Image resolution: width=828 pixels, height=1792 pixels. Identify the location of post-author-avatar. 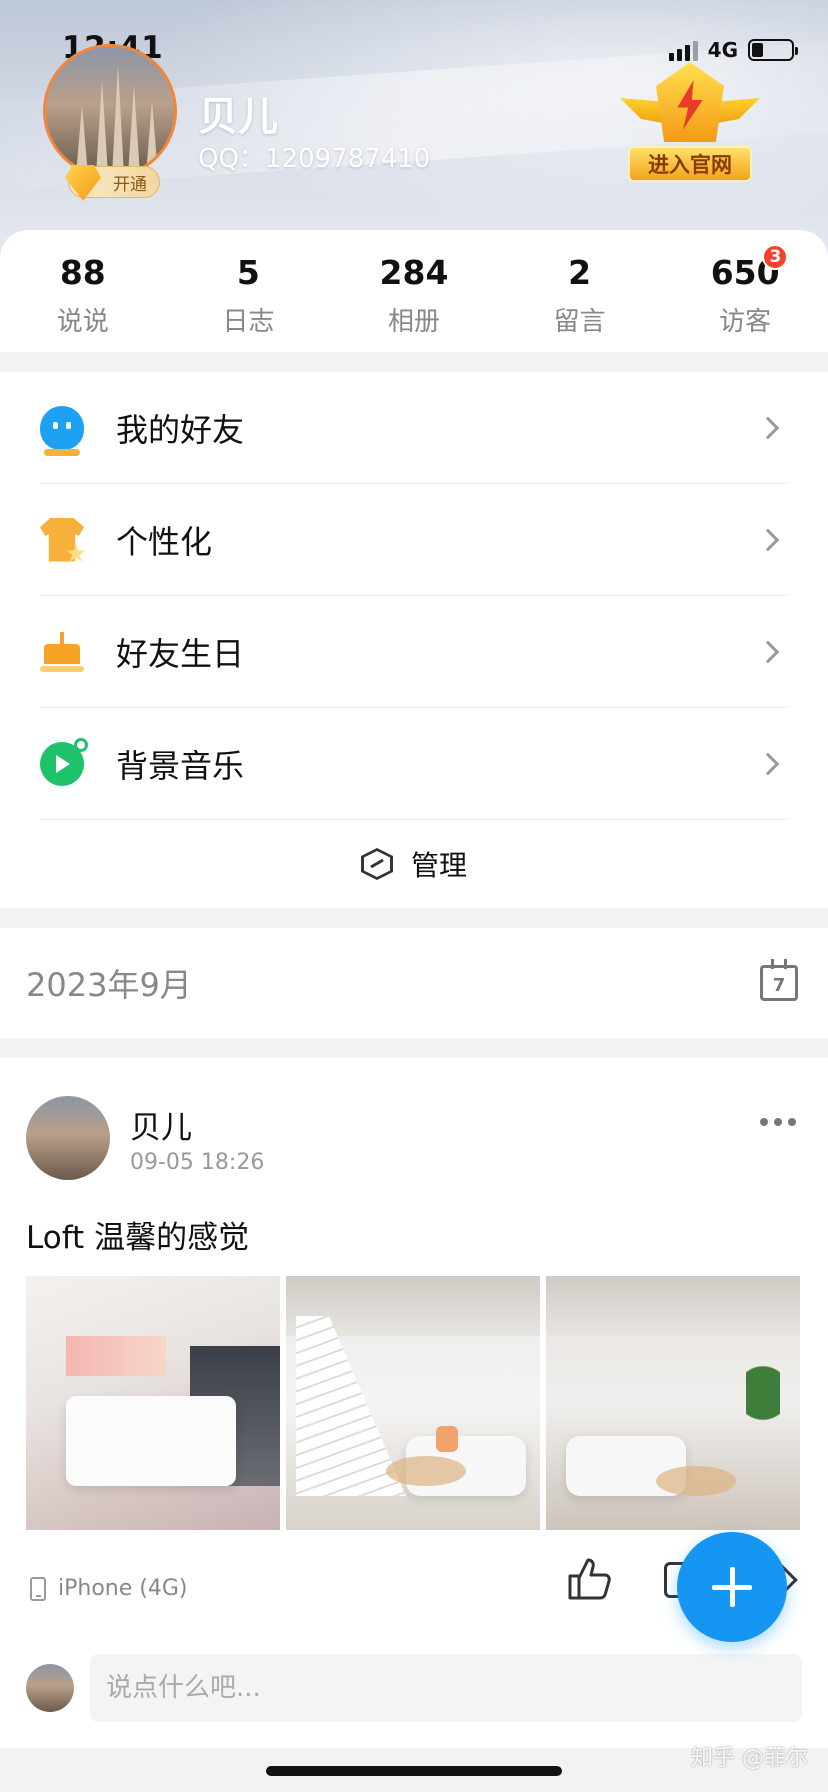
(68, 1138).